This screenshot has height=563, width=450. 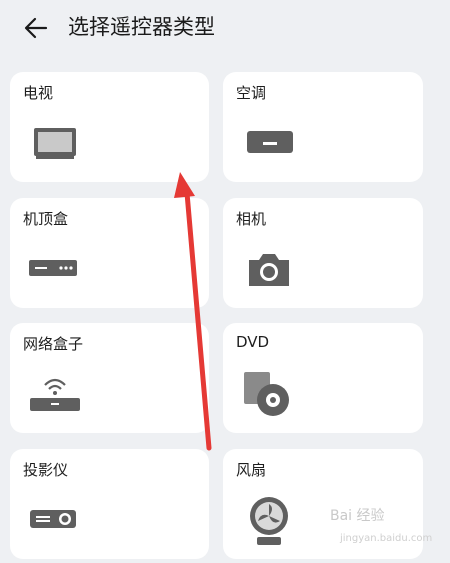 I want to click on device-label-air-conditioner: 空调, so click(x=251, y=93).